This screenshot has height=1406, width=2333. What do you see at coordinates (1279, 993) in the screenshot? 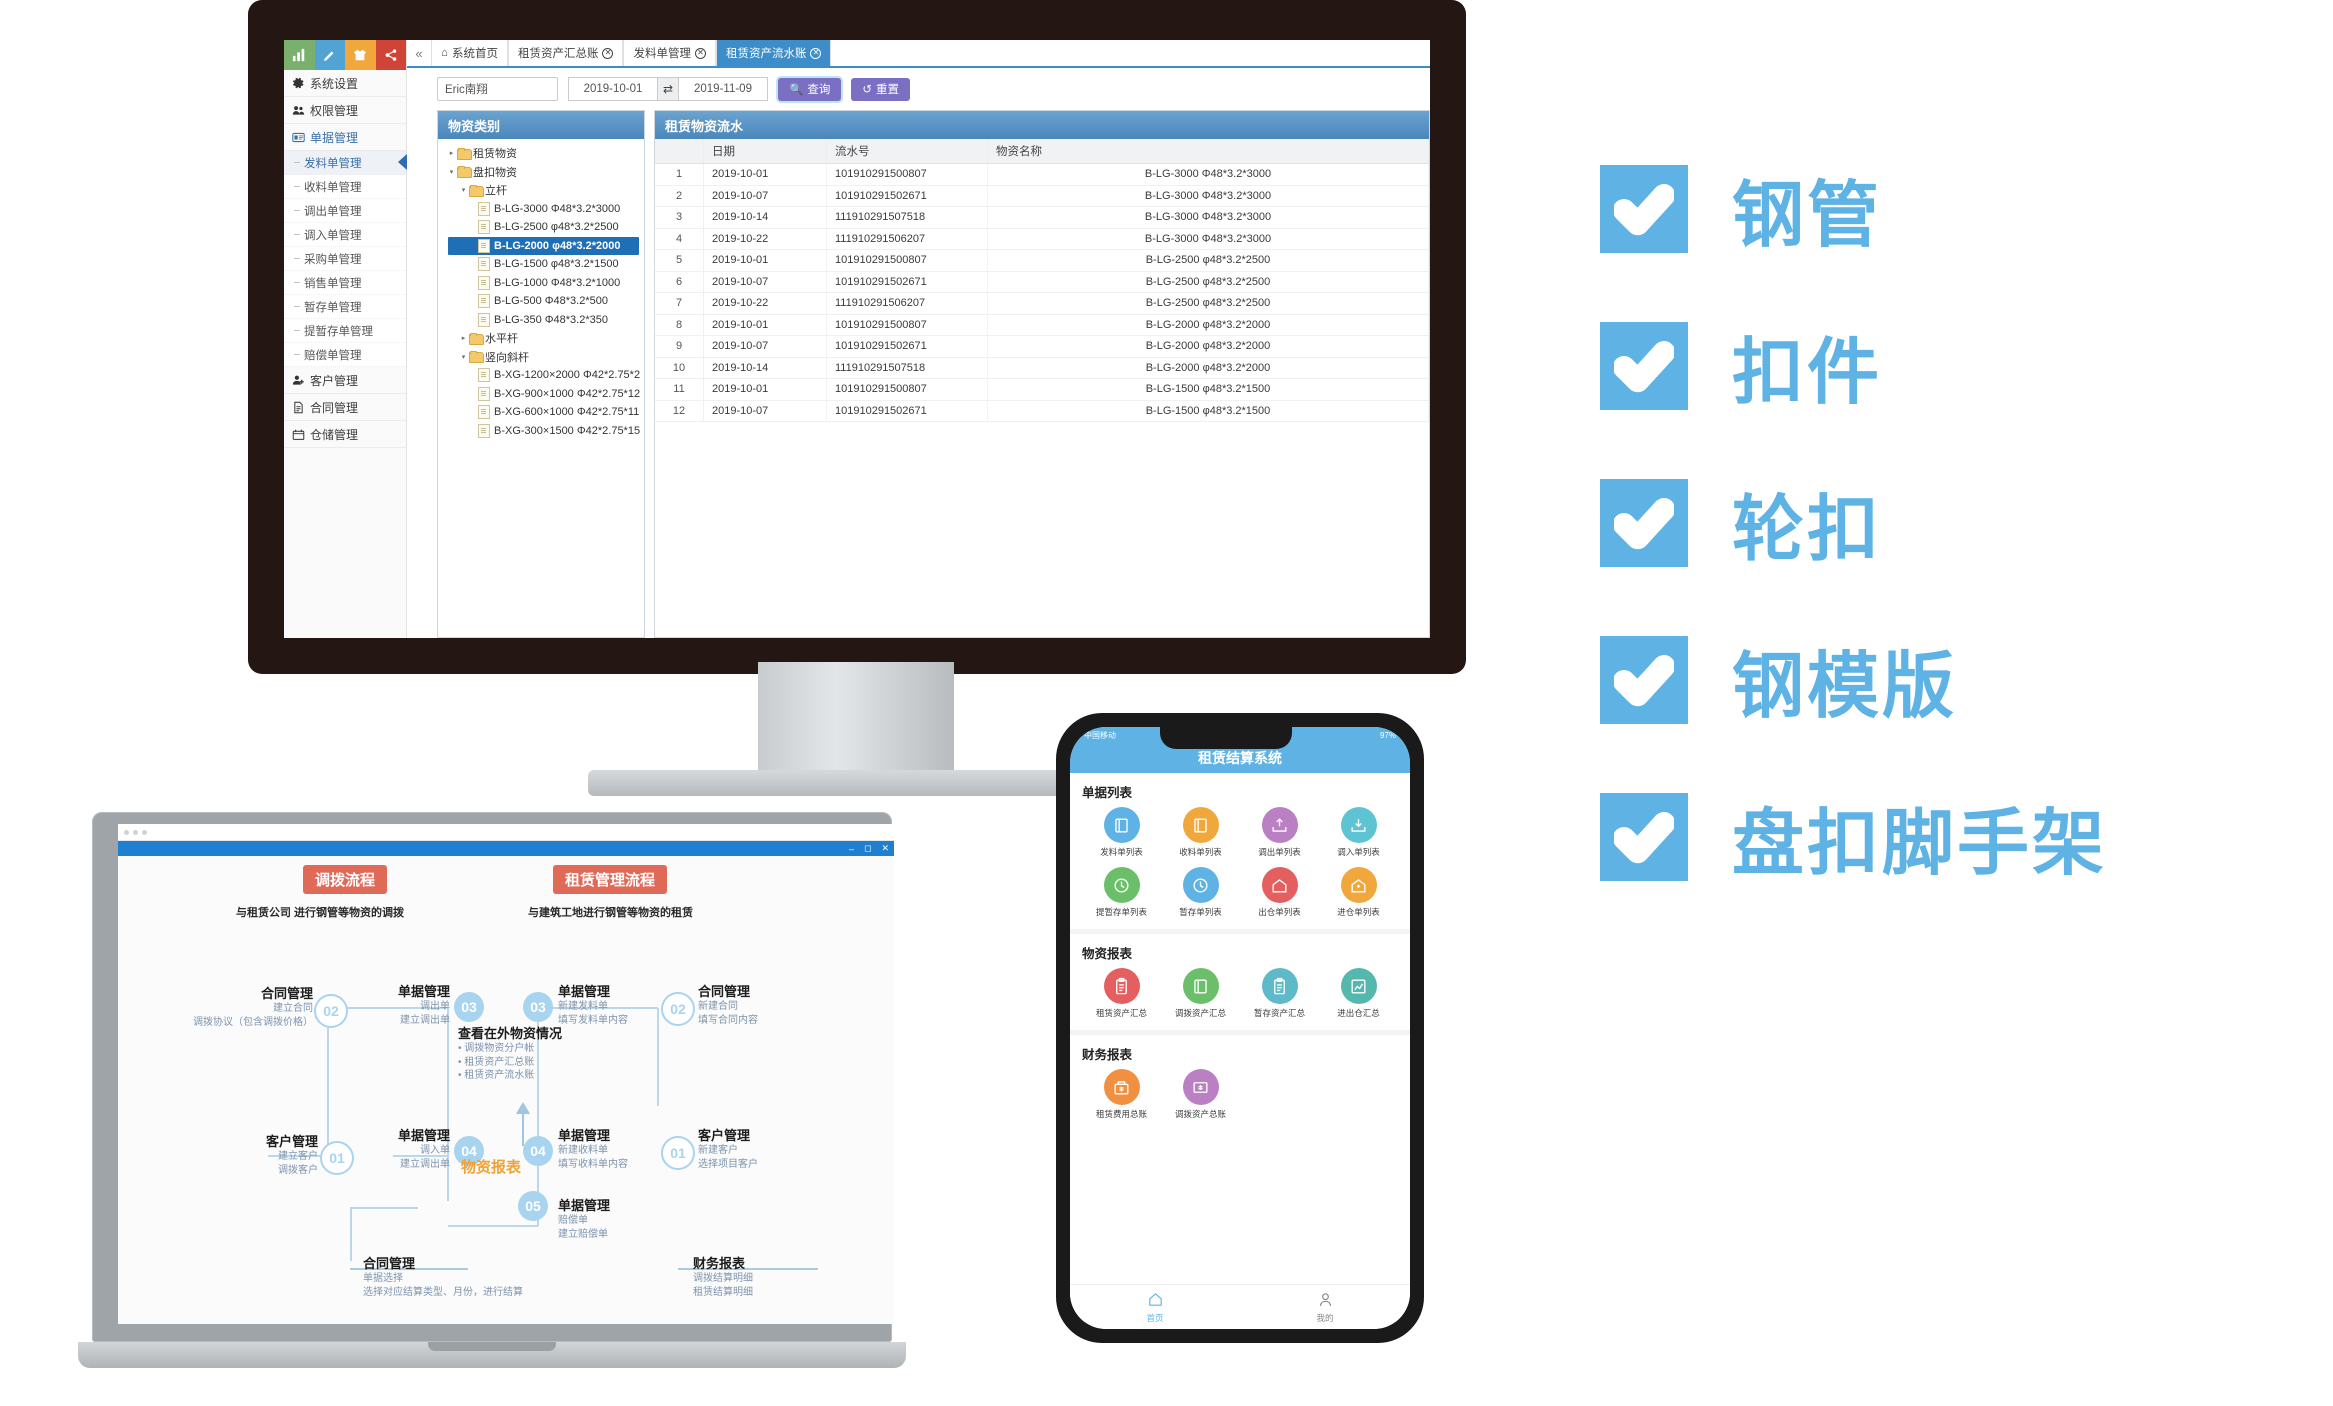
I see `phone-menu-item: 暂存资产汇总` at bounding box center [1279, 993].